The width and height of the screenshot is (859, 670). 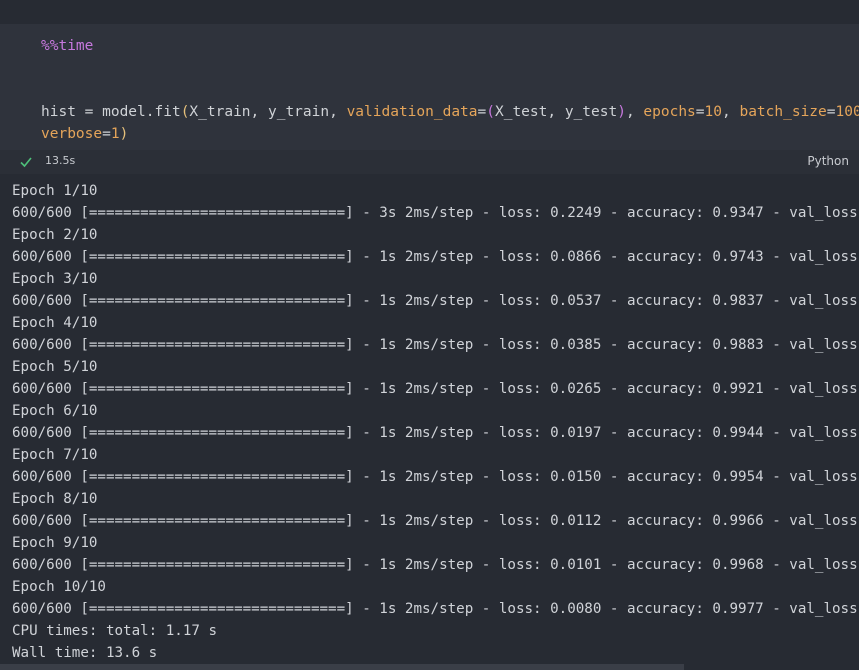 What do you see at coordinates (55, 191) in the screenshot?
I see `output-line: Epoch 1/10` at bounding box center [55, 191].